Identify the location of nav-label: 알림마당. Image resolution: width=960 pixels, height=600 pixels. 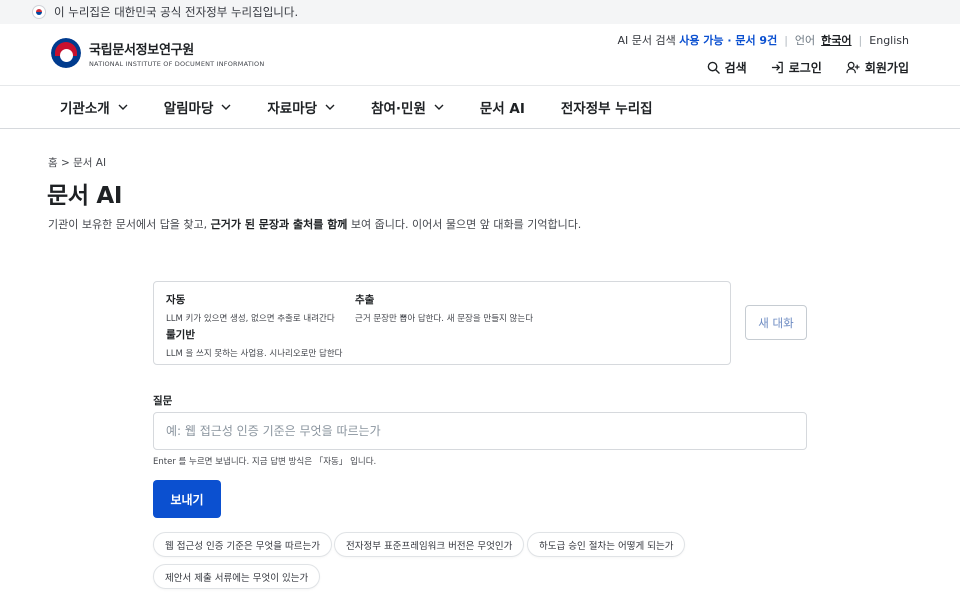
(188, 109).